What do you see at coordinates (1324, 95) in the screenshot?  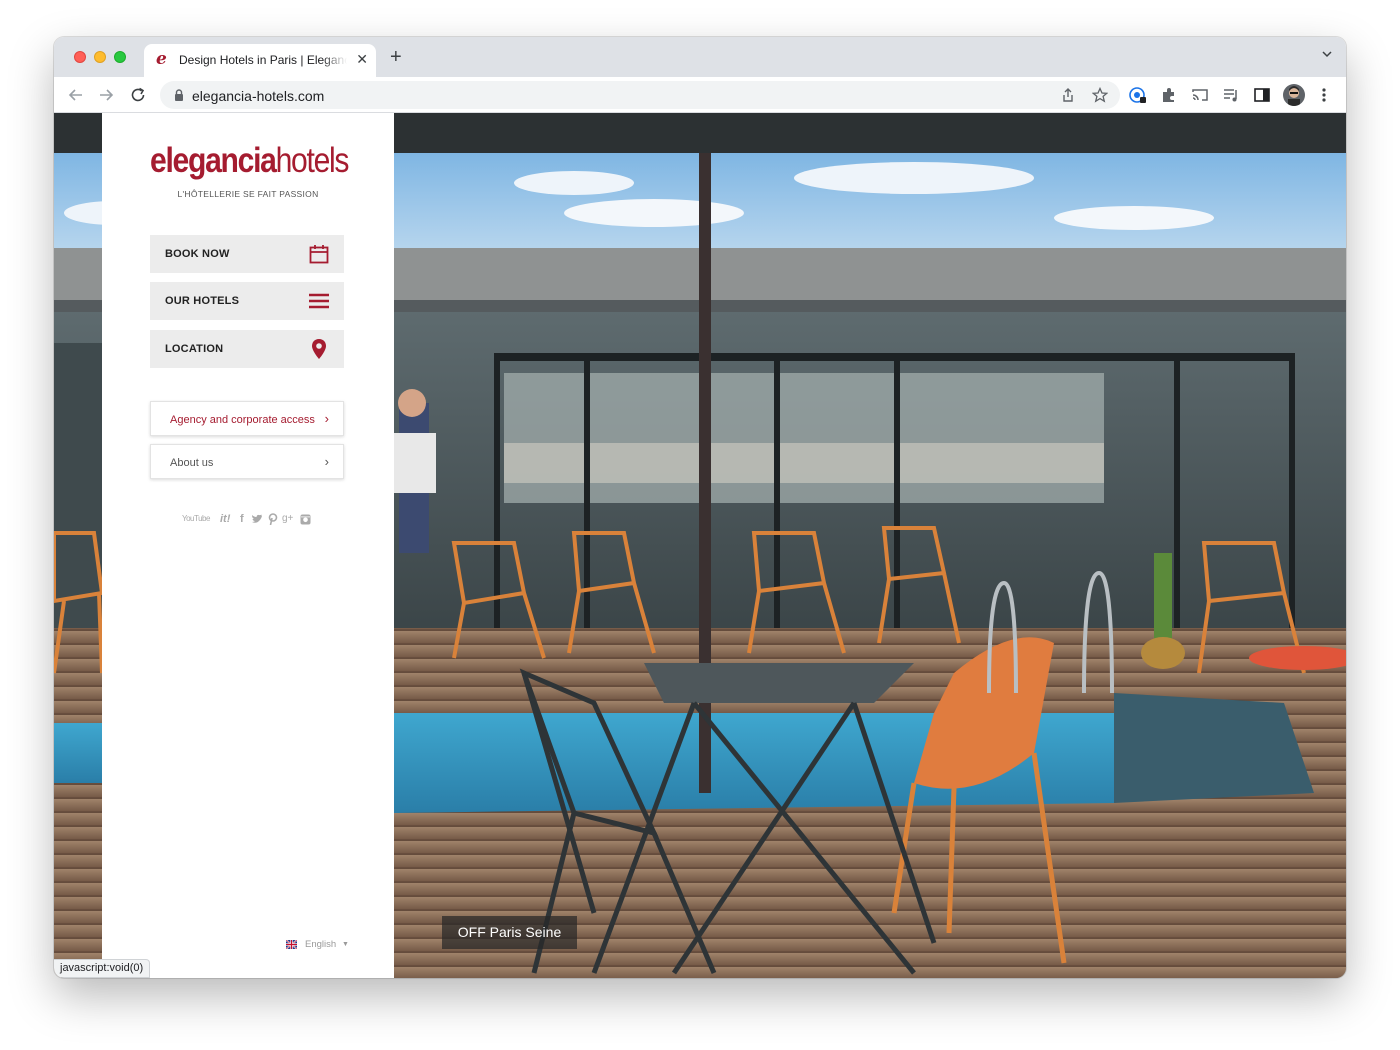 I see `more-vertical-icon` at bounding box center [1324, 95].